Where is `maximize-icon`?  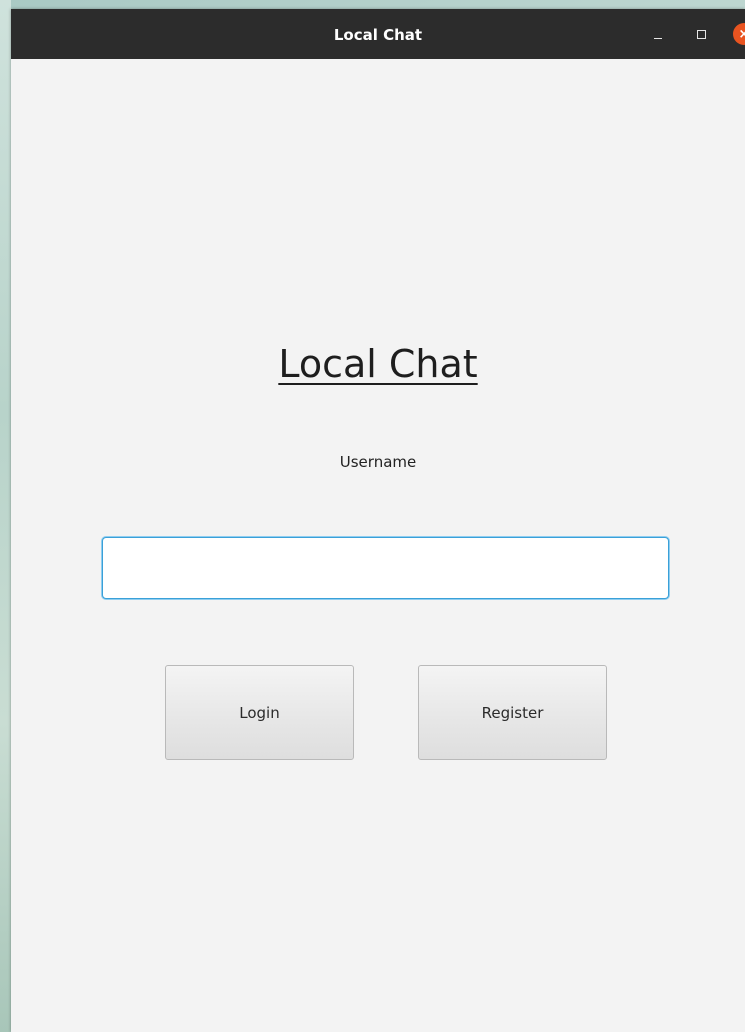
maximize-icon is located at coordinates (701, 34).